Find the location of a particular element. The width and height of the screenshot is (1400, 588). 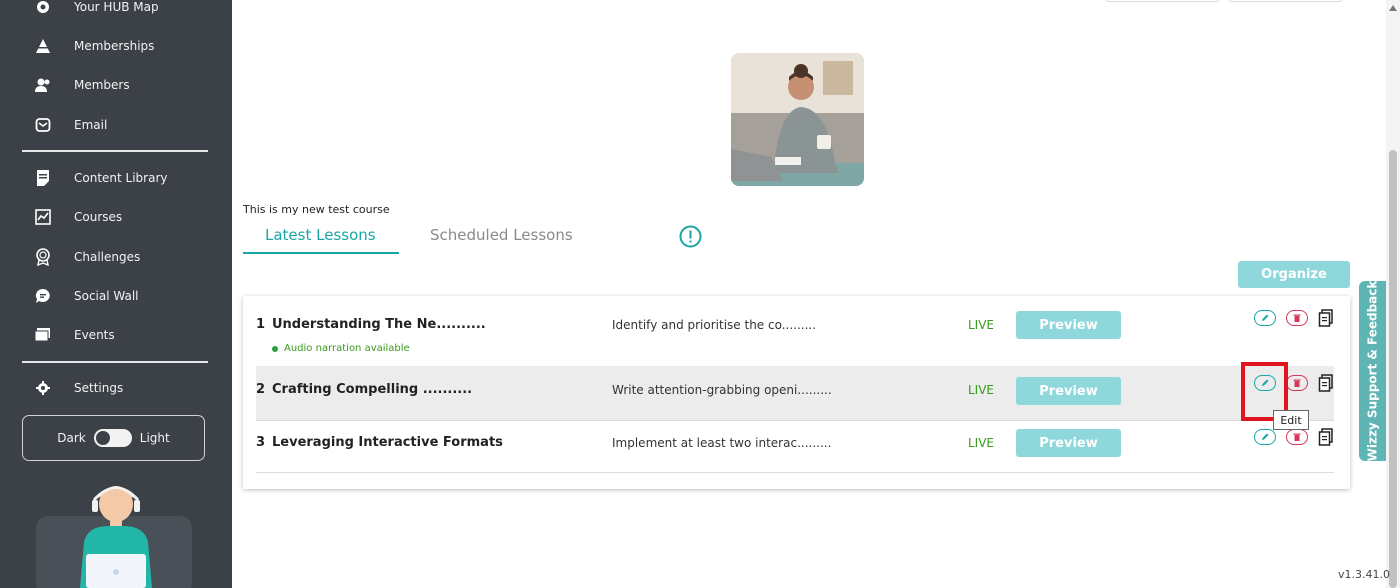

sidebar-item-courses: Courses is located at coordinates (116, 217).